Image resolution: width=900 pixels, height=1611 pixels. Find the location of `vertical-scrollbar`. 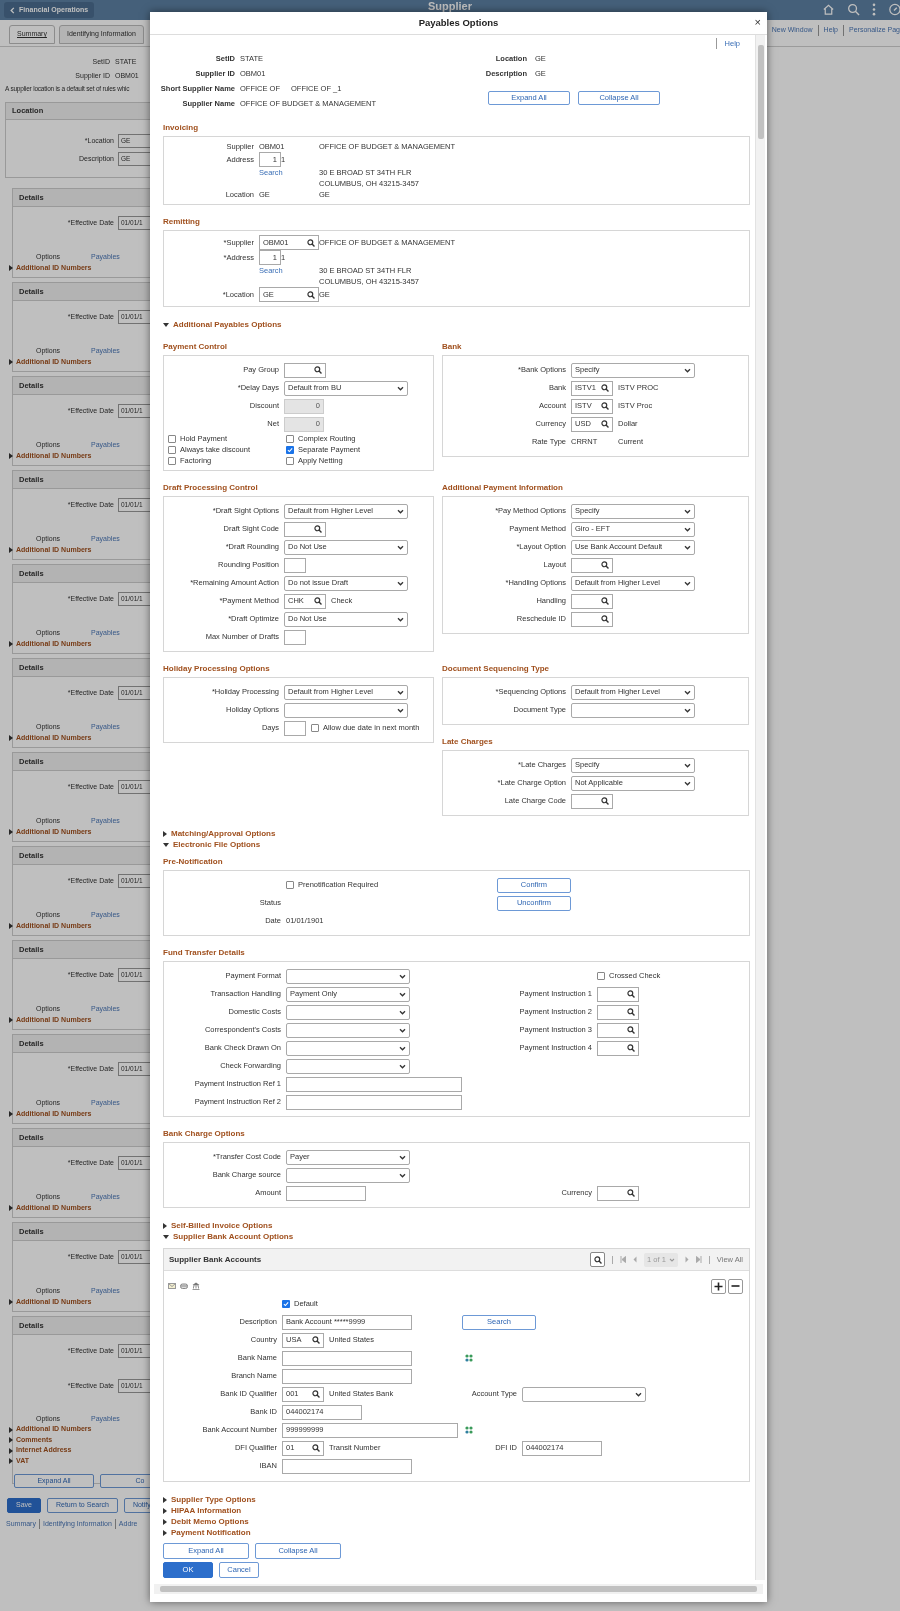

vertical-scrollbar is located at coordinates (760, 807).